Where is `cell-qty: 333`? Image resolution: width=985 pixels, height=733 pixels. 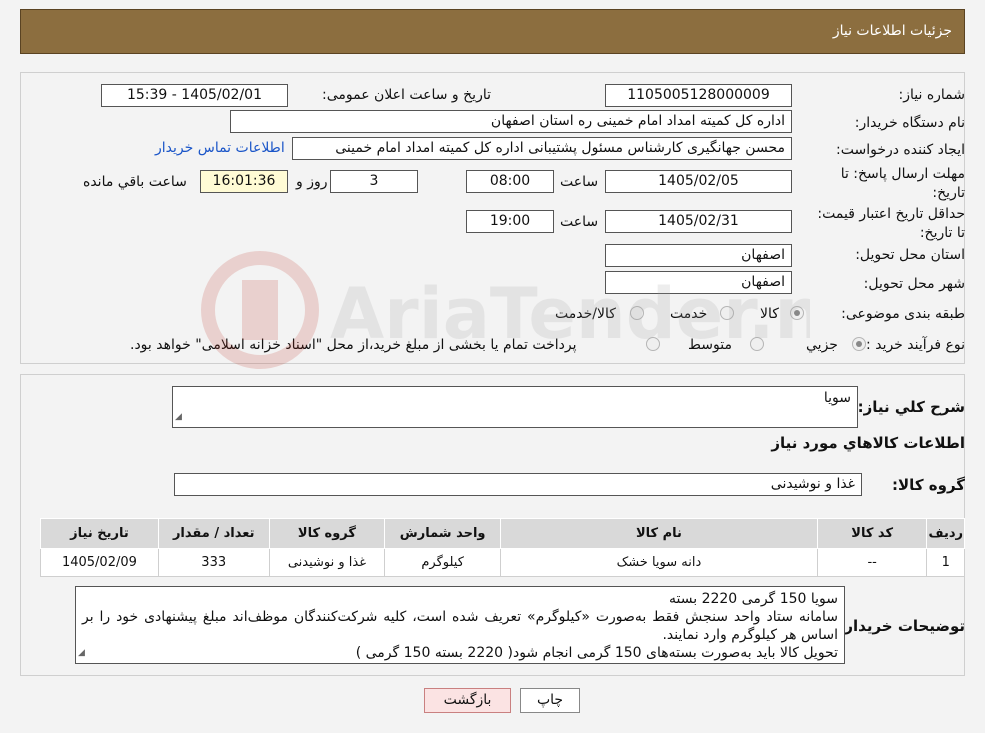 cell-qty: 333 is located at coordinates (213, 562).